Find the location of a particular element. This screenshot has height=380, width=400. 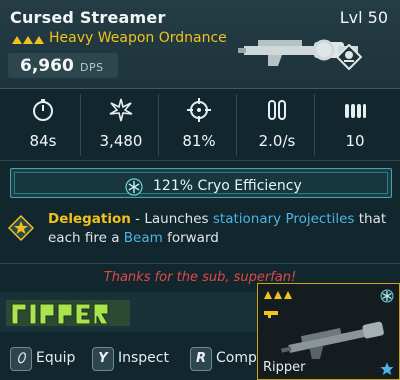

stat-value: 81% is located at coordinates (199, 141).